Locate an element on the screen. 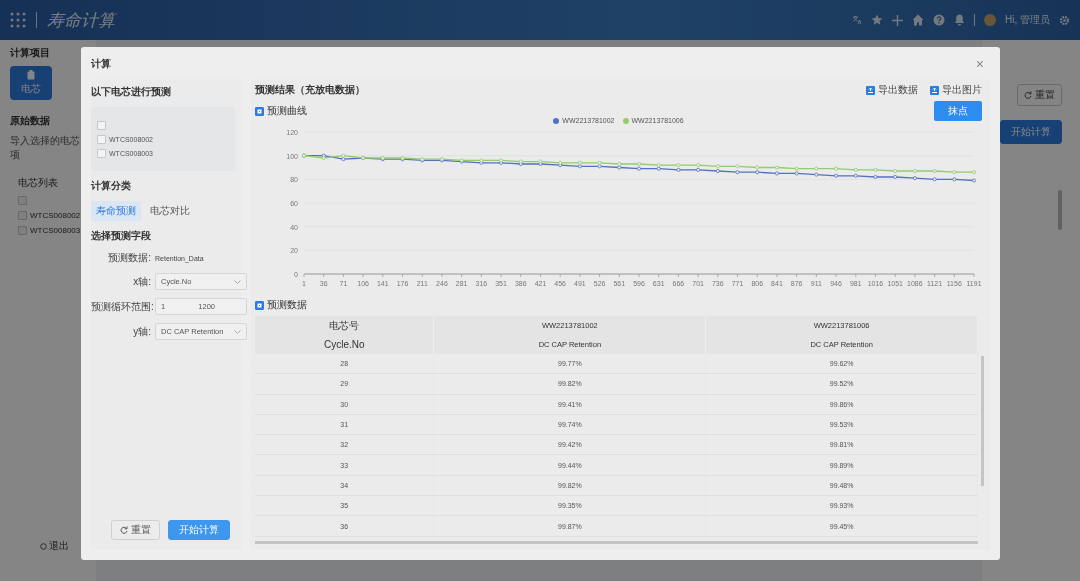 The width and height of the screenshot is (1080, 581). tab: 电芯对比 is located at coordinates (170, 211).